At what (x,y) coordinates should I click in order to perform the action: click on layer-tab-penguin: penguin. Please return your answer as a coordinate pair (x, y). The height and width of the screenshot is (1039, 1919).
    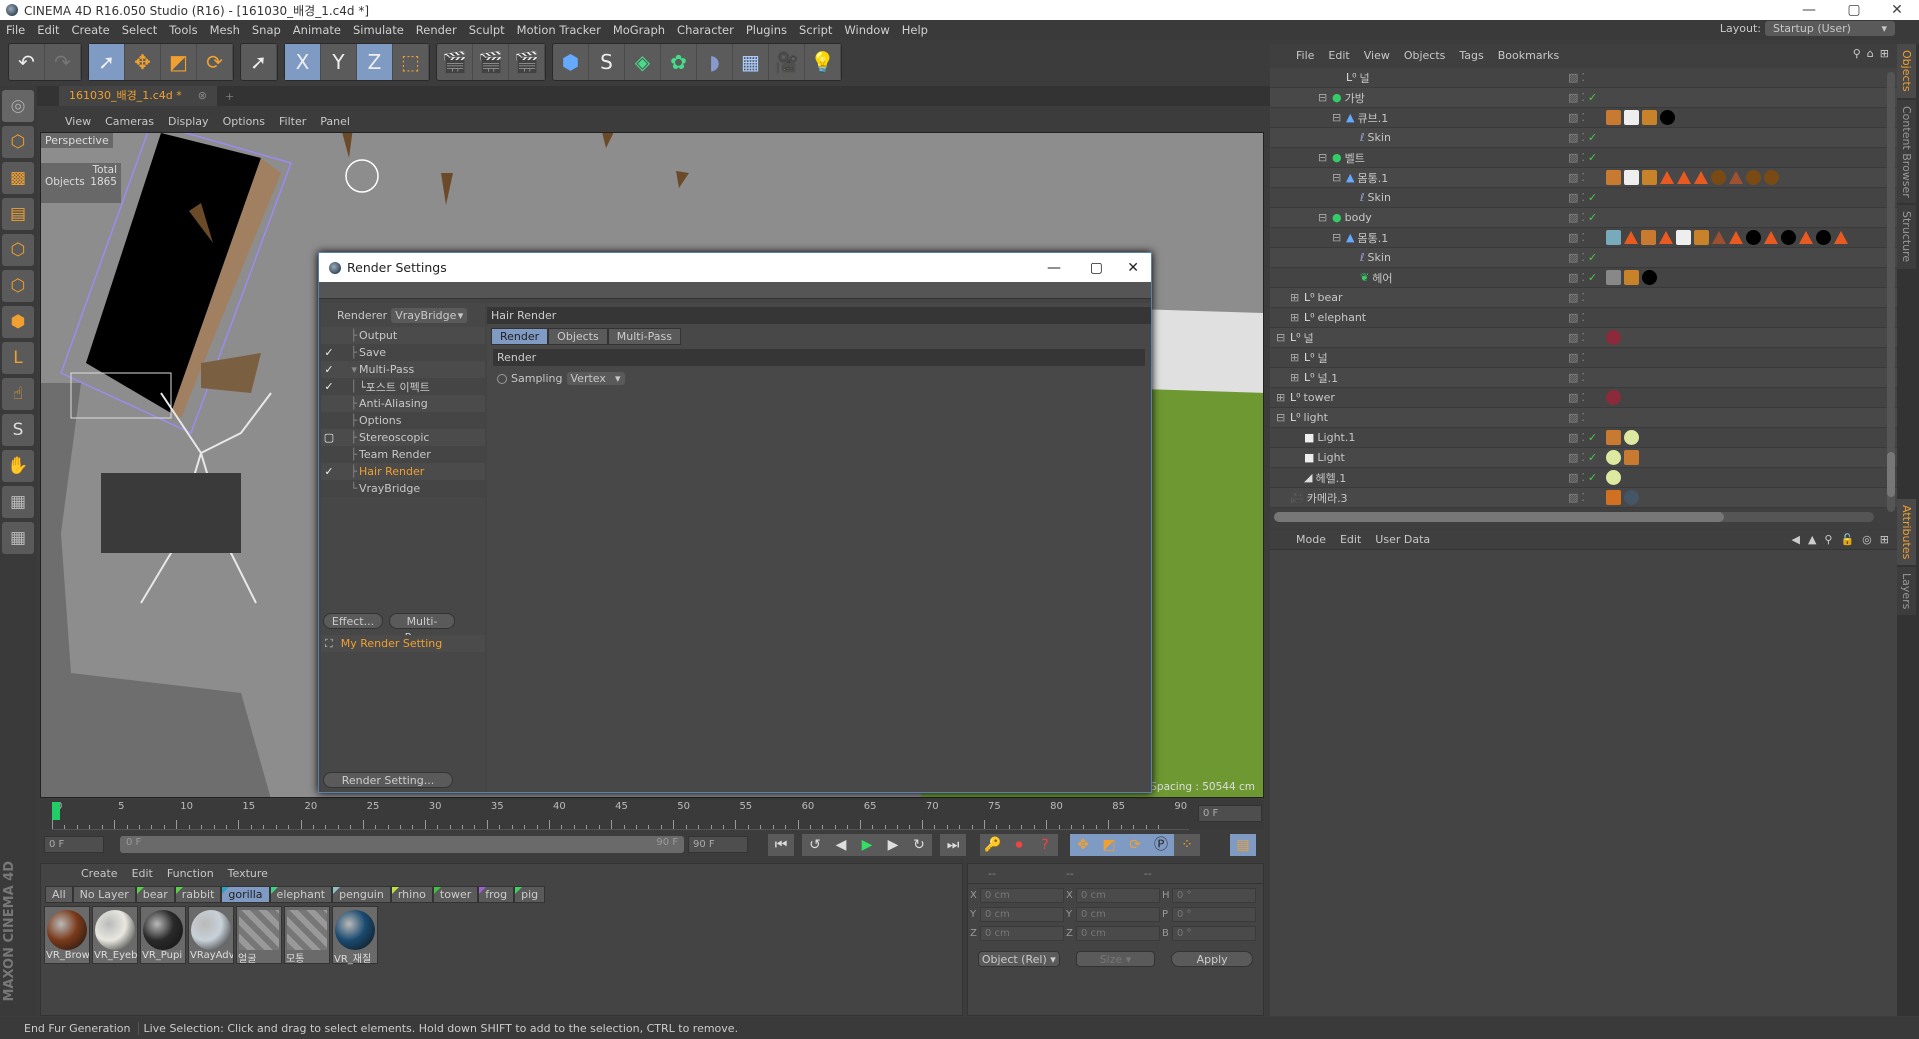
    Looking at the image, I should click on (361, 894).